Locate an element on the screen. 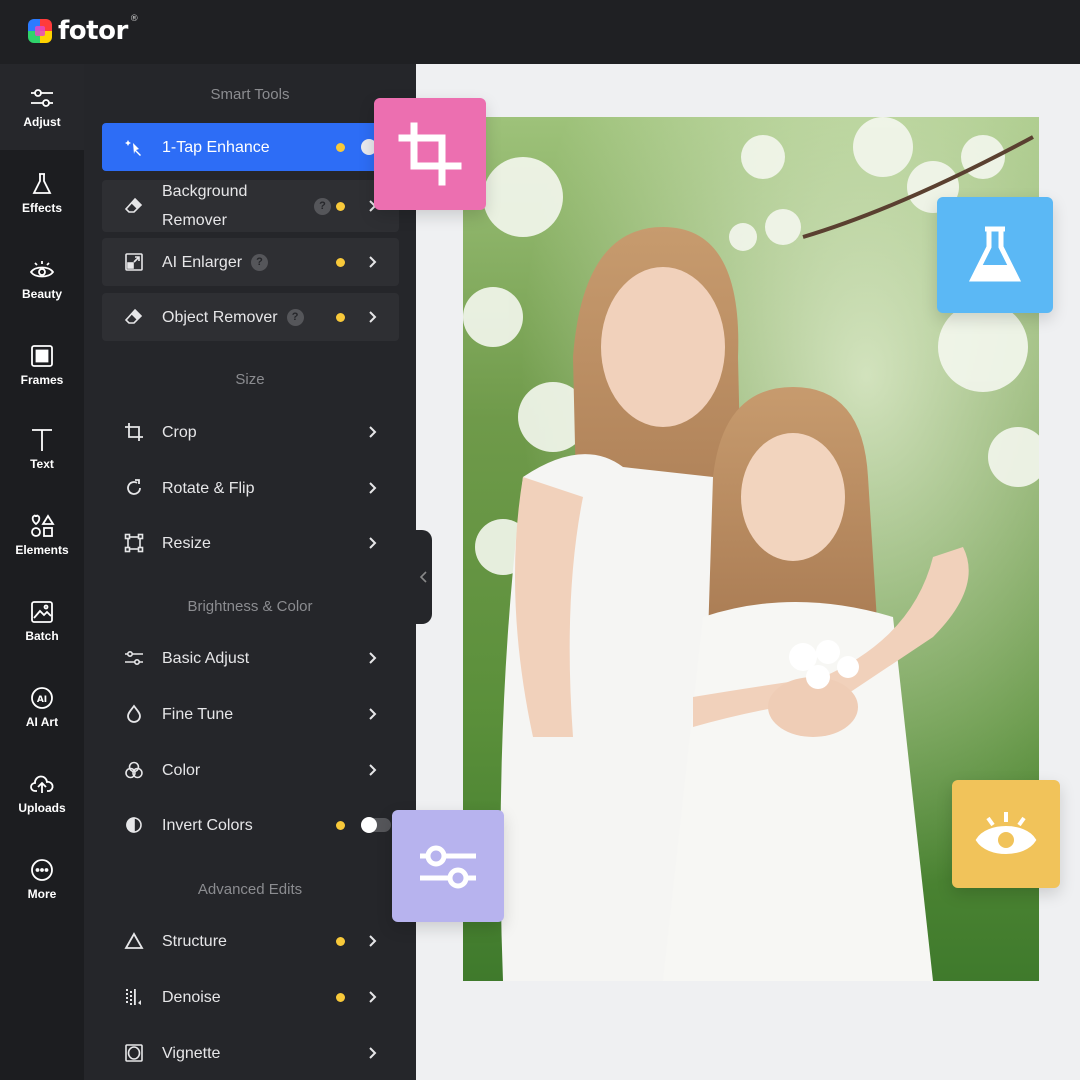 The height and width of the screenshot is (1080, 1080). droplet-icon is located at coordinates (134, 713).